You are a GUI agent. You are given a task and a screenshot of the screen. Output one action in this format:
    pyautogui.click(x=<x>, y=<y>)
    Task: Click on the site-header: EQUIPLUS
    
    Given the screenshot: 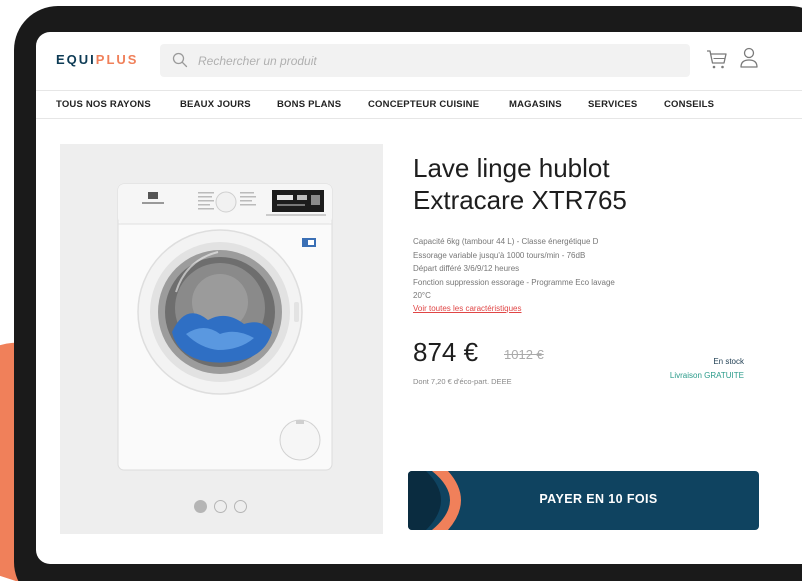 What is the action you would take?
    pyautogui.click(x=419, y=61)
    